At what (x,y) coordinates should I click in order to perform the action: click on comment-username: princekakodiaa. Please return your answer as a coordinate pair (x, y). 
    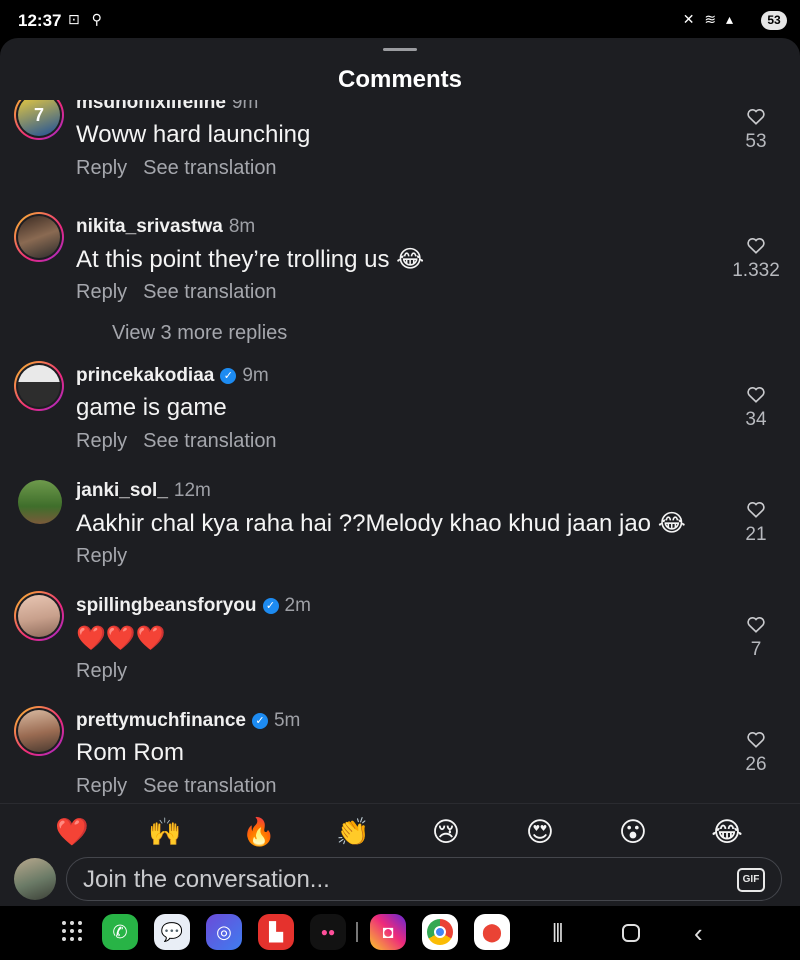
    Looking at the image, I should click on (145, 375).